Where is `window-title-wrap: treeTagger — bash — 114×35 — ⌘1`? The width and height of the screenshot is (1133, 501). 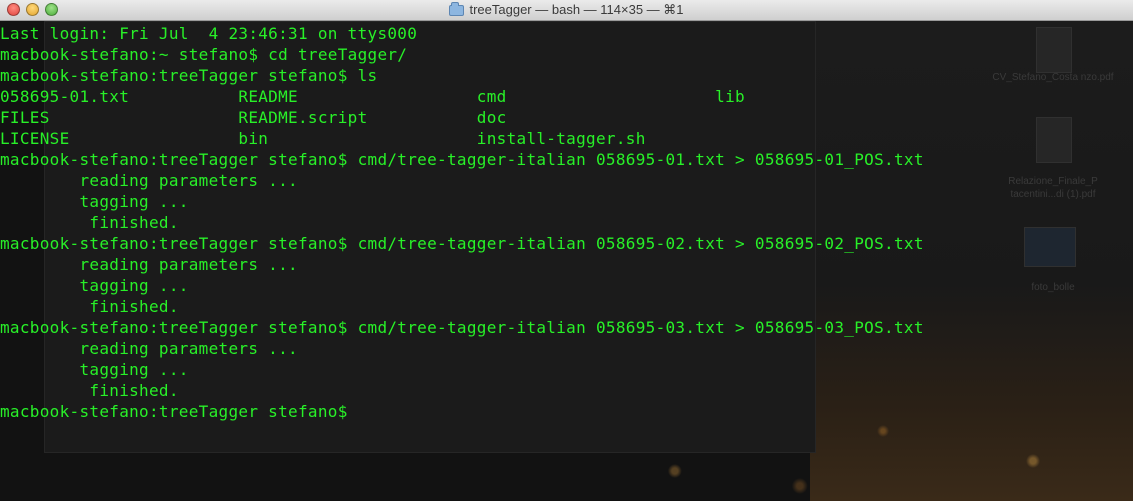 window-title-wrap: treeTagger — bash — 114×35 — ⌘1 is located at coordinates (566, 10).